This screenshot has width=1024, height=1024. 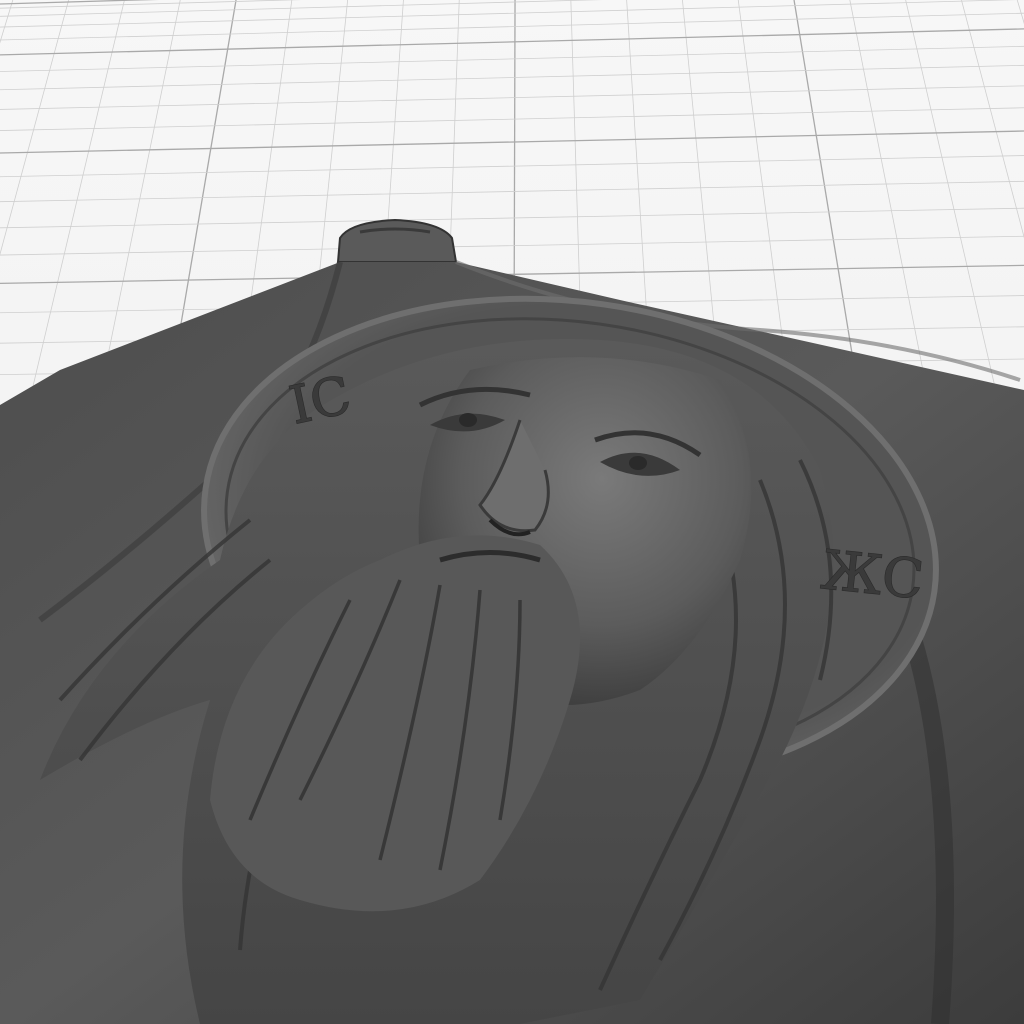 I want to click on inscription-right: ЖС, so click(x=873, y=574).